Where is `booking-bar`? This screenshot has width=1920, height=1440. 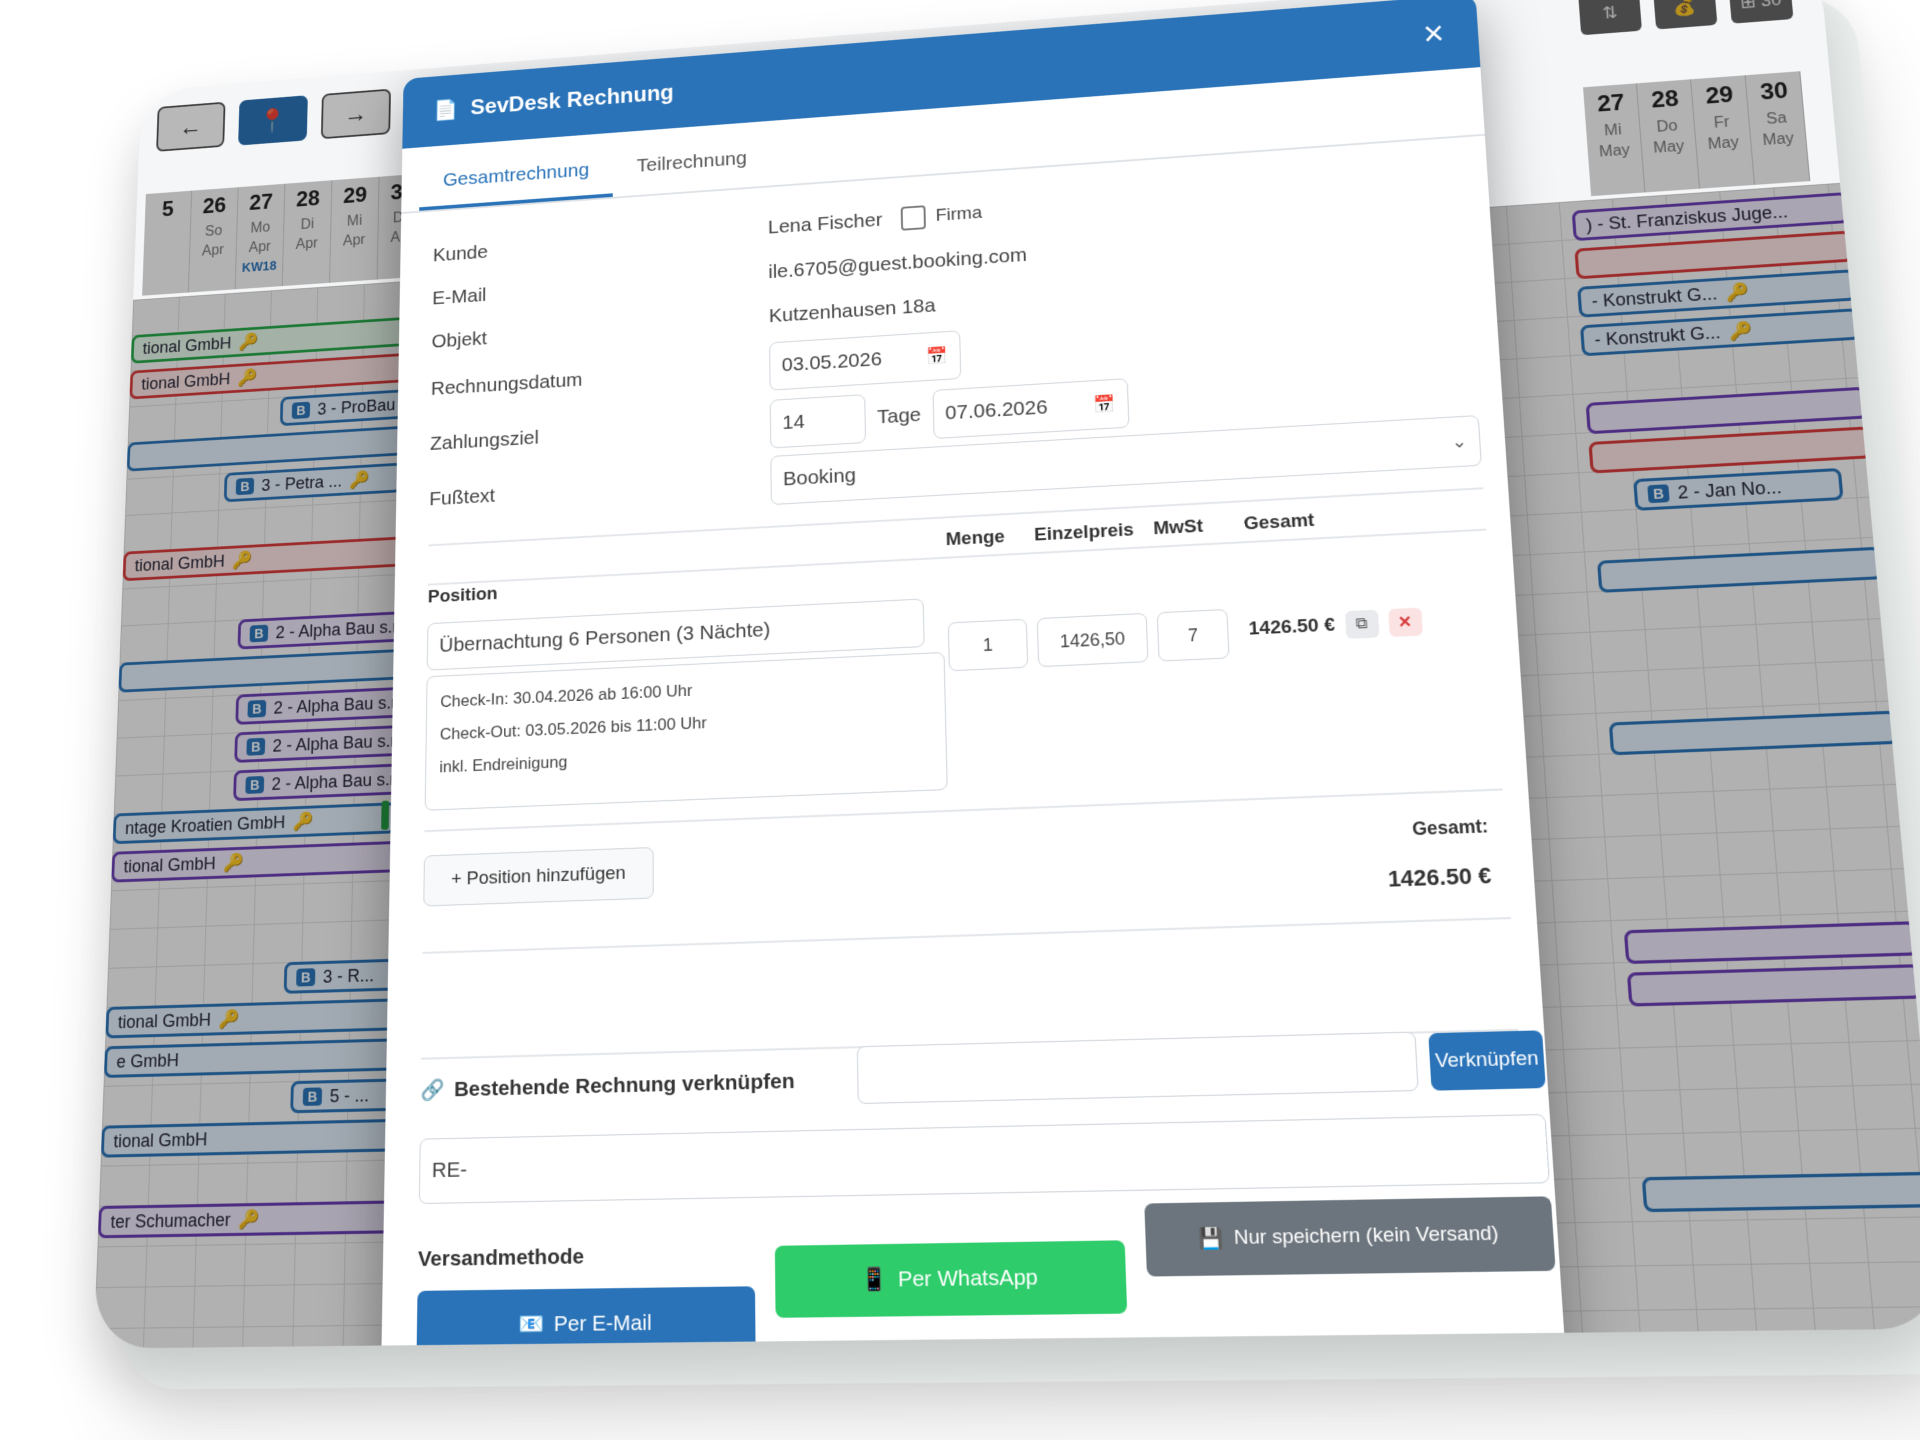 booking-bar is located at coordinates (1780, 1192).